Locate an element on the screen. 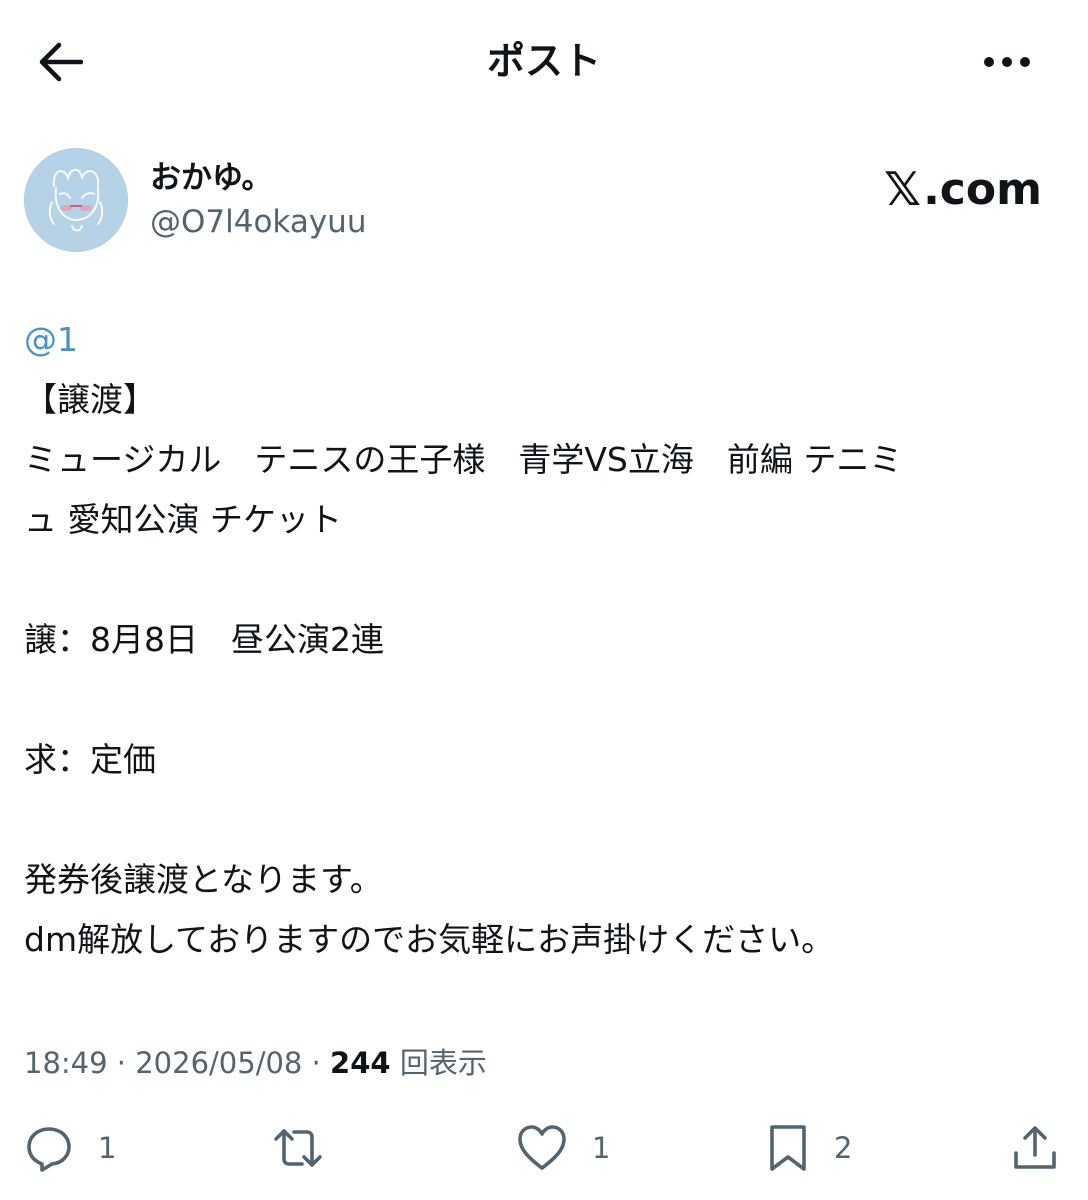 The image size is (1088, 1200). bookmark-button: 2 is located at coordinates (809, 1148).